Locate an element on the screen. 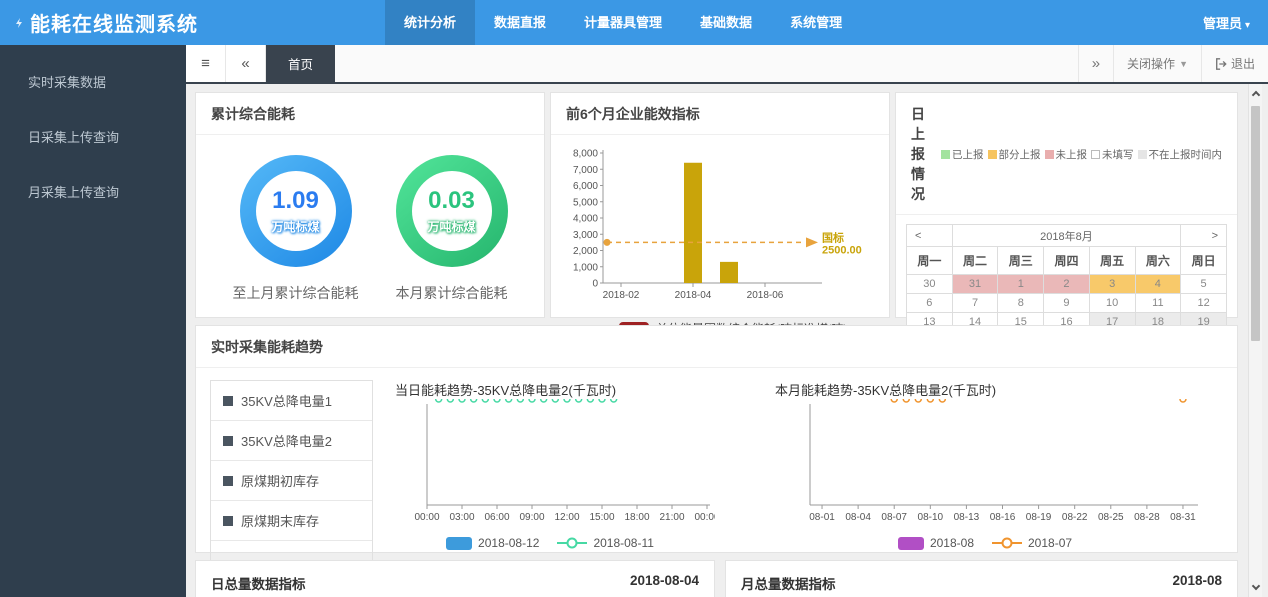 This screenshot has height=597, width=1268. close-operations-dropdown: 关闭操作 ▼ is located at coordinates (1157, 63).